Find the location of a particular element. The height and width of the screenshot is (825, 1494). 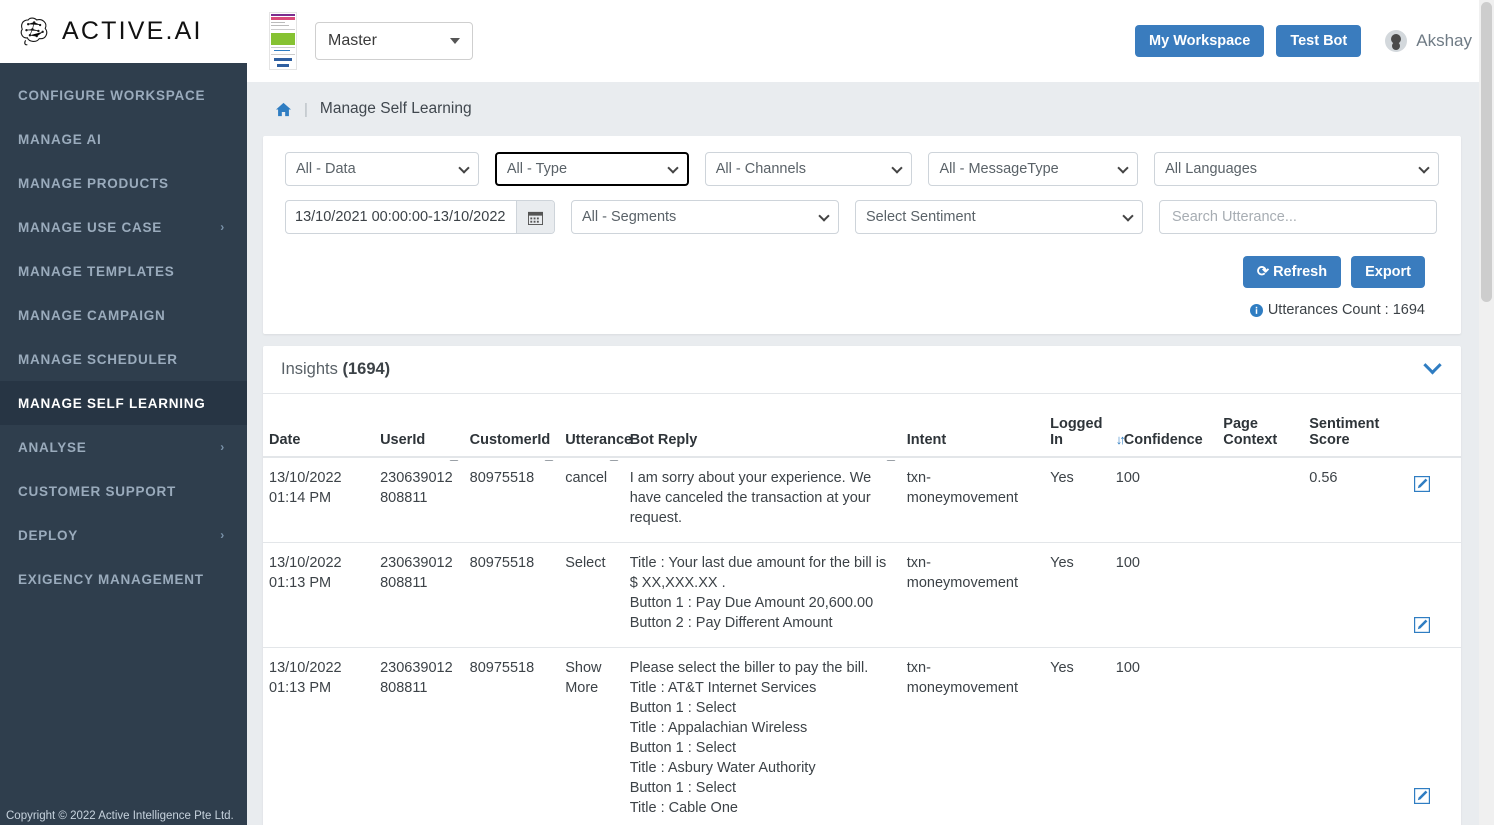

sidebar-item-deploy: DEPLOY › is located at coordinates (123, 535).